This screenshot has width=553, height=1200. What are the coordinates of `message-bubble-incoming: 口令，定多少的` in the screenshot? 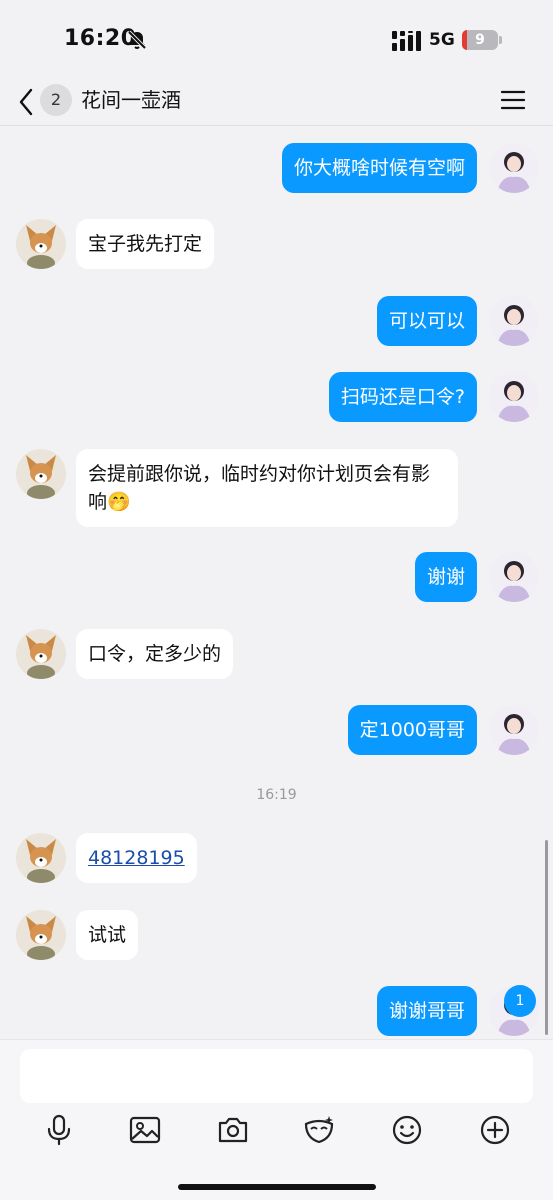 It's located at (155, 654).